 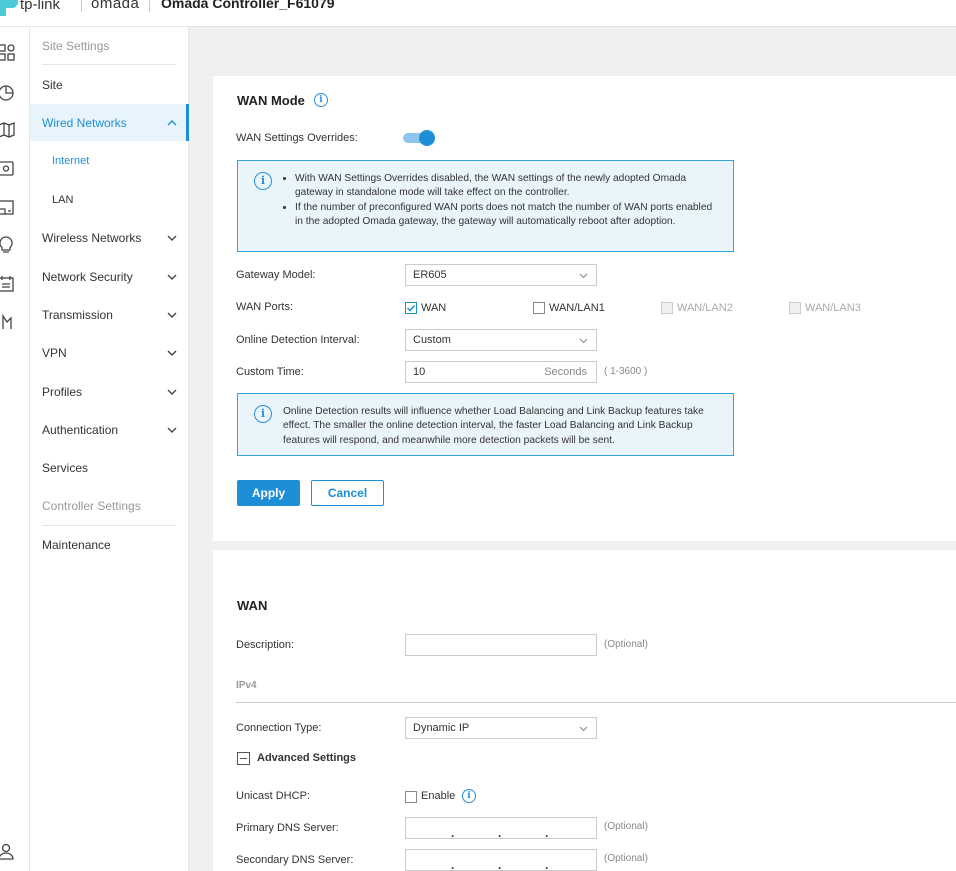 What do you see at coordinates (265, 307) in the screenshot?
I see `wan-ports-label: WAN Ports:` at bounding box center [265, 307].